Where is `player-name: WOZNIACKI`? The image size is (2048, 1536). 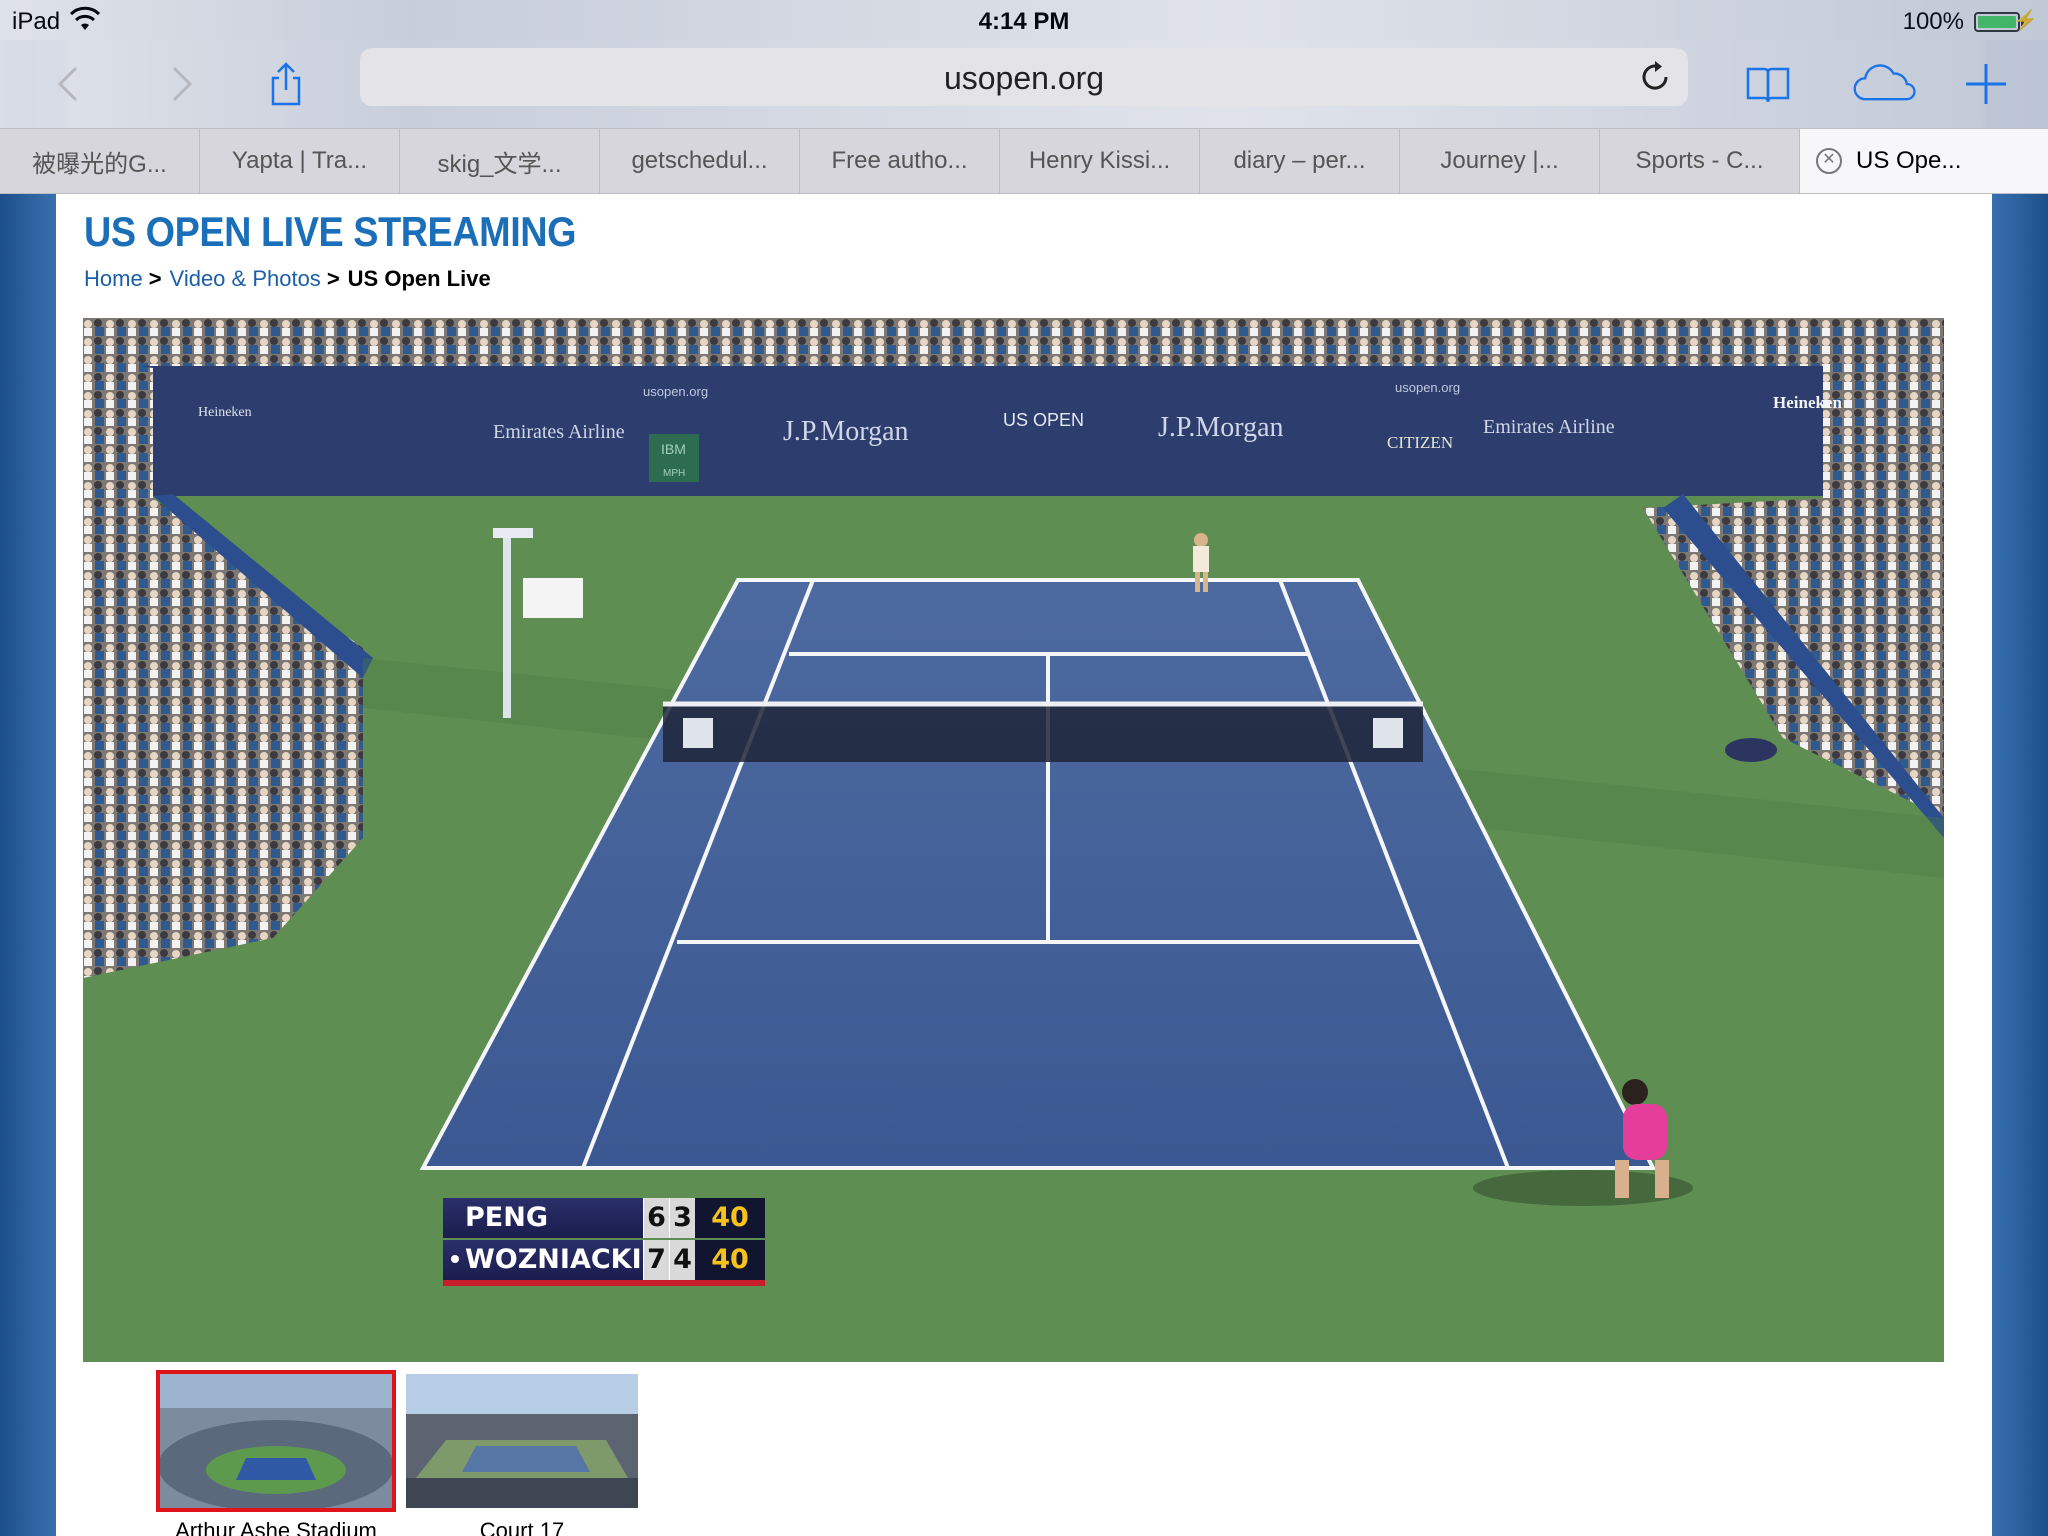
player-name: WOZNIACKI is located at coordinates (553, 1259).